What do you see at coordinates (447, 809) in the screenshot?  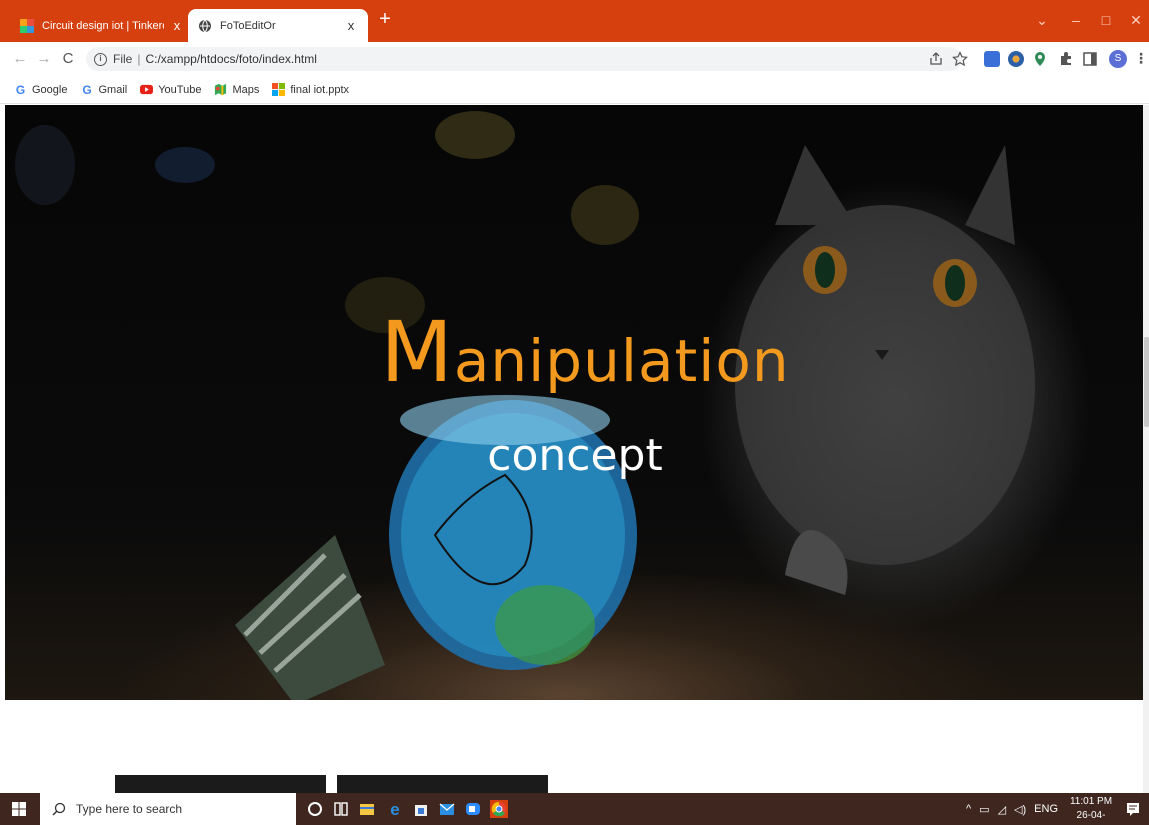 I see `mail-icon` at bounding box center [447, 809].